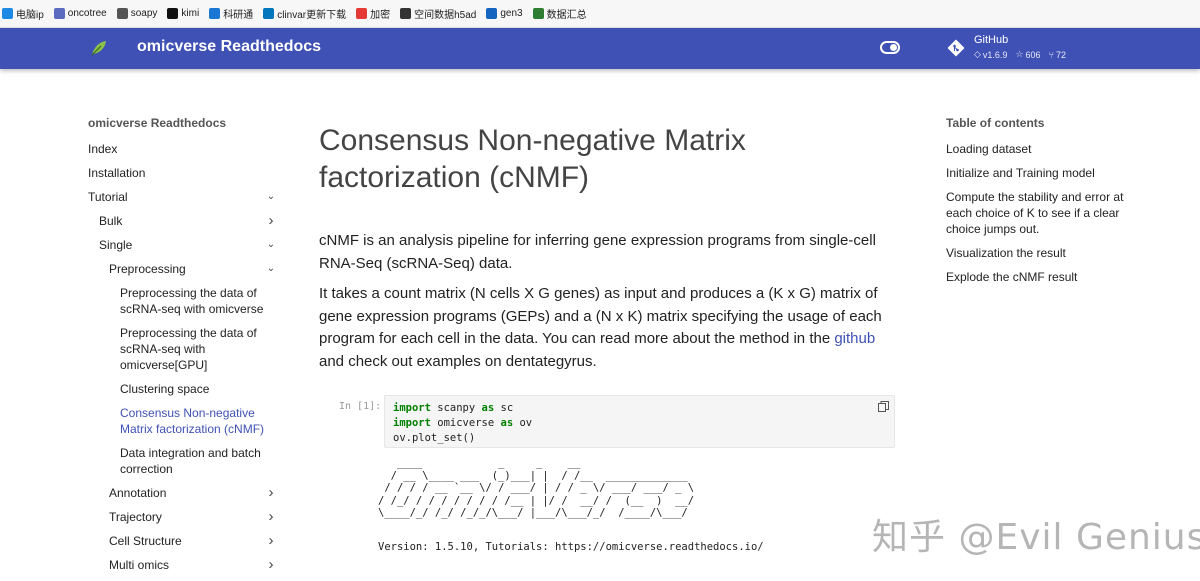 The width and height of the screenshot is (1200, 581). What do you see at coordinates (238, 15) in the screenshot?
I see `bookmark-label: 科研通` at bounding box center [238, 15].